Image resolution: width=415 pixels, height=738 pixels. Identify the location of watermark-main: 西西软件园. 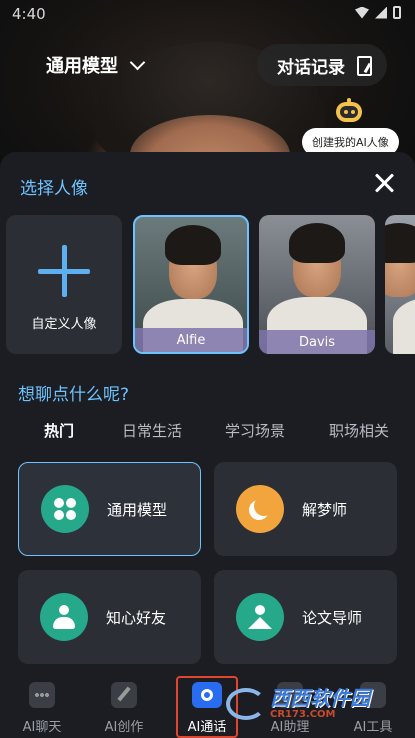
(320, 698).